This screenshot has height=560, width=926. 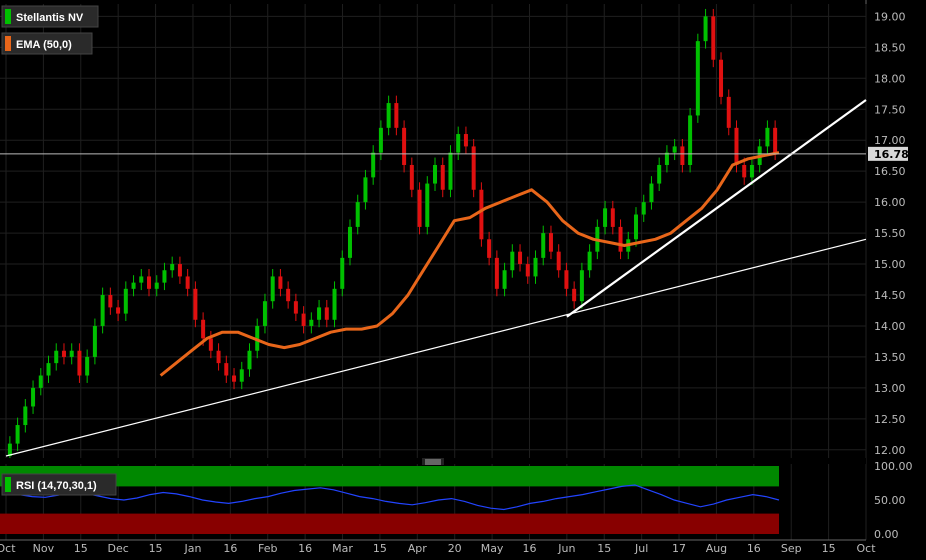 I want to click on time-tick-label: Nov, so click(x=44, y=548).